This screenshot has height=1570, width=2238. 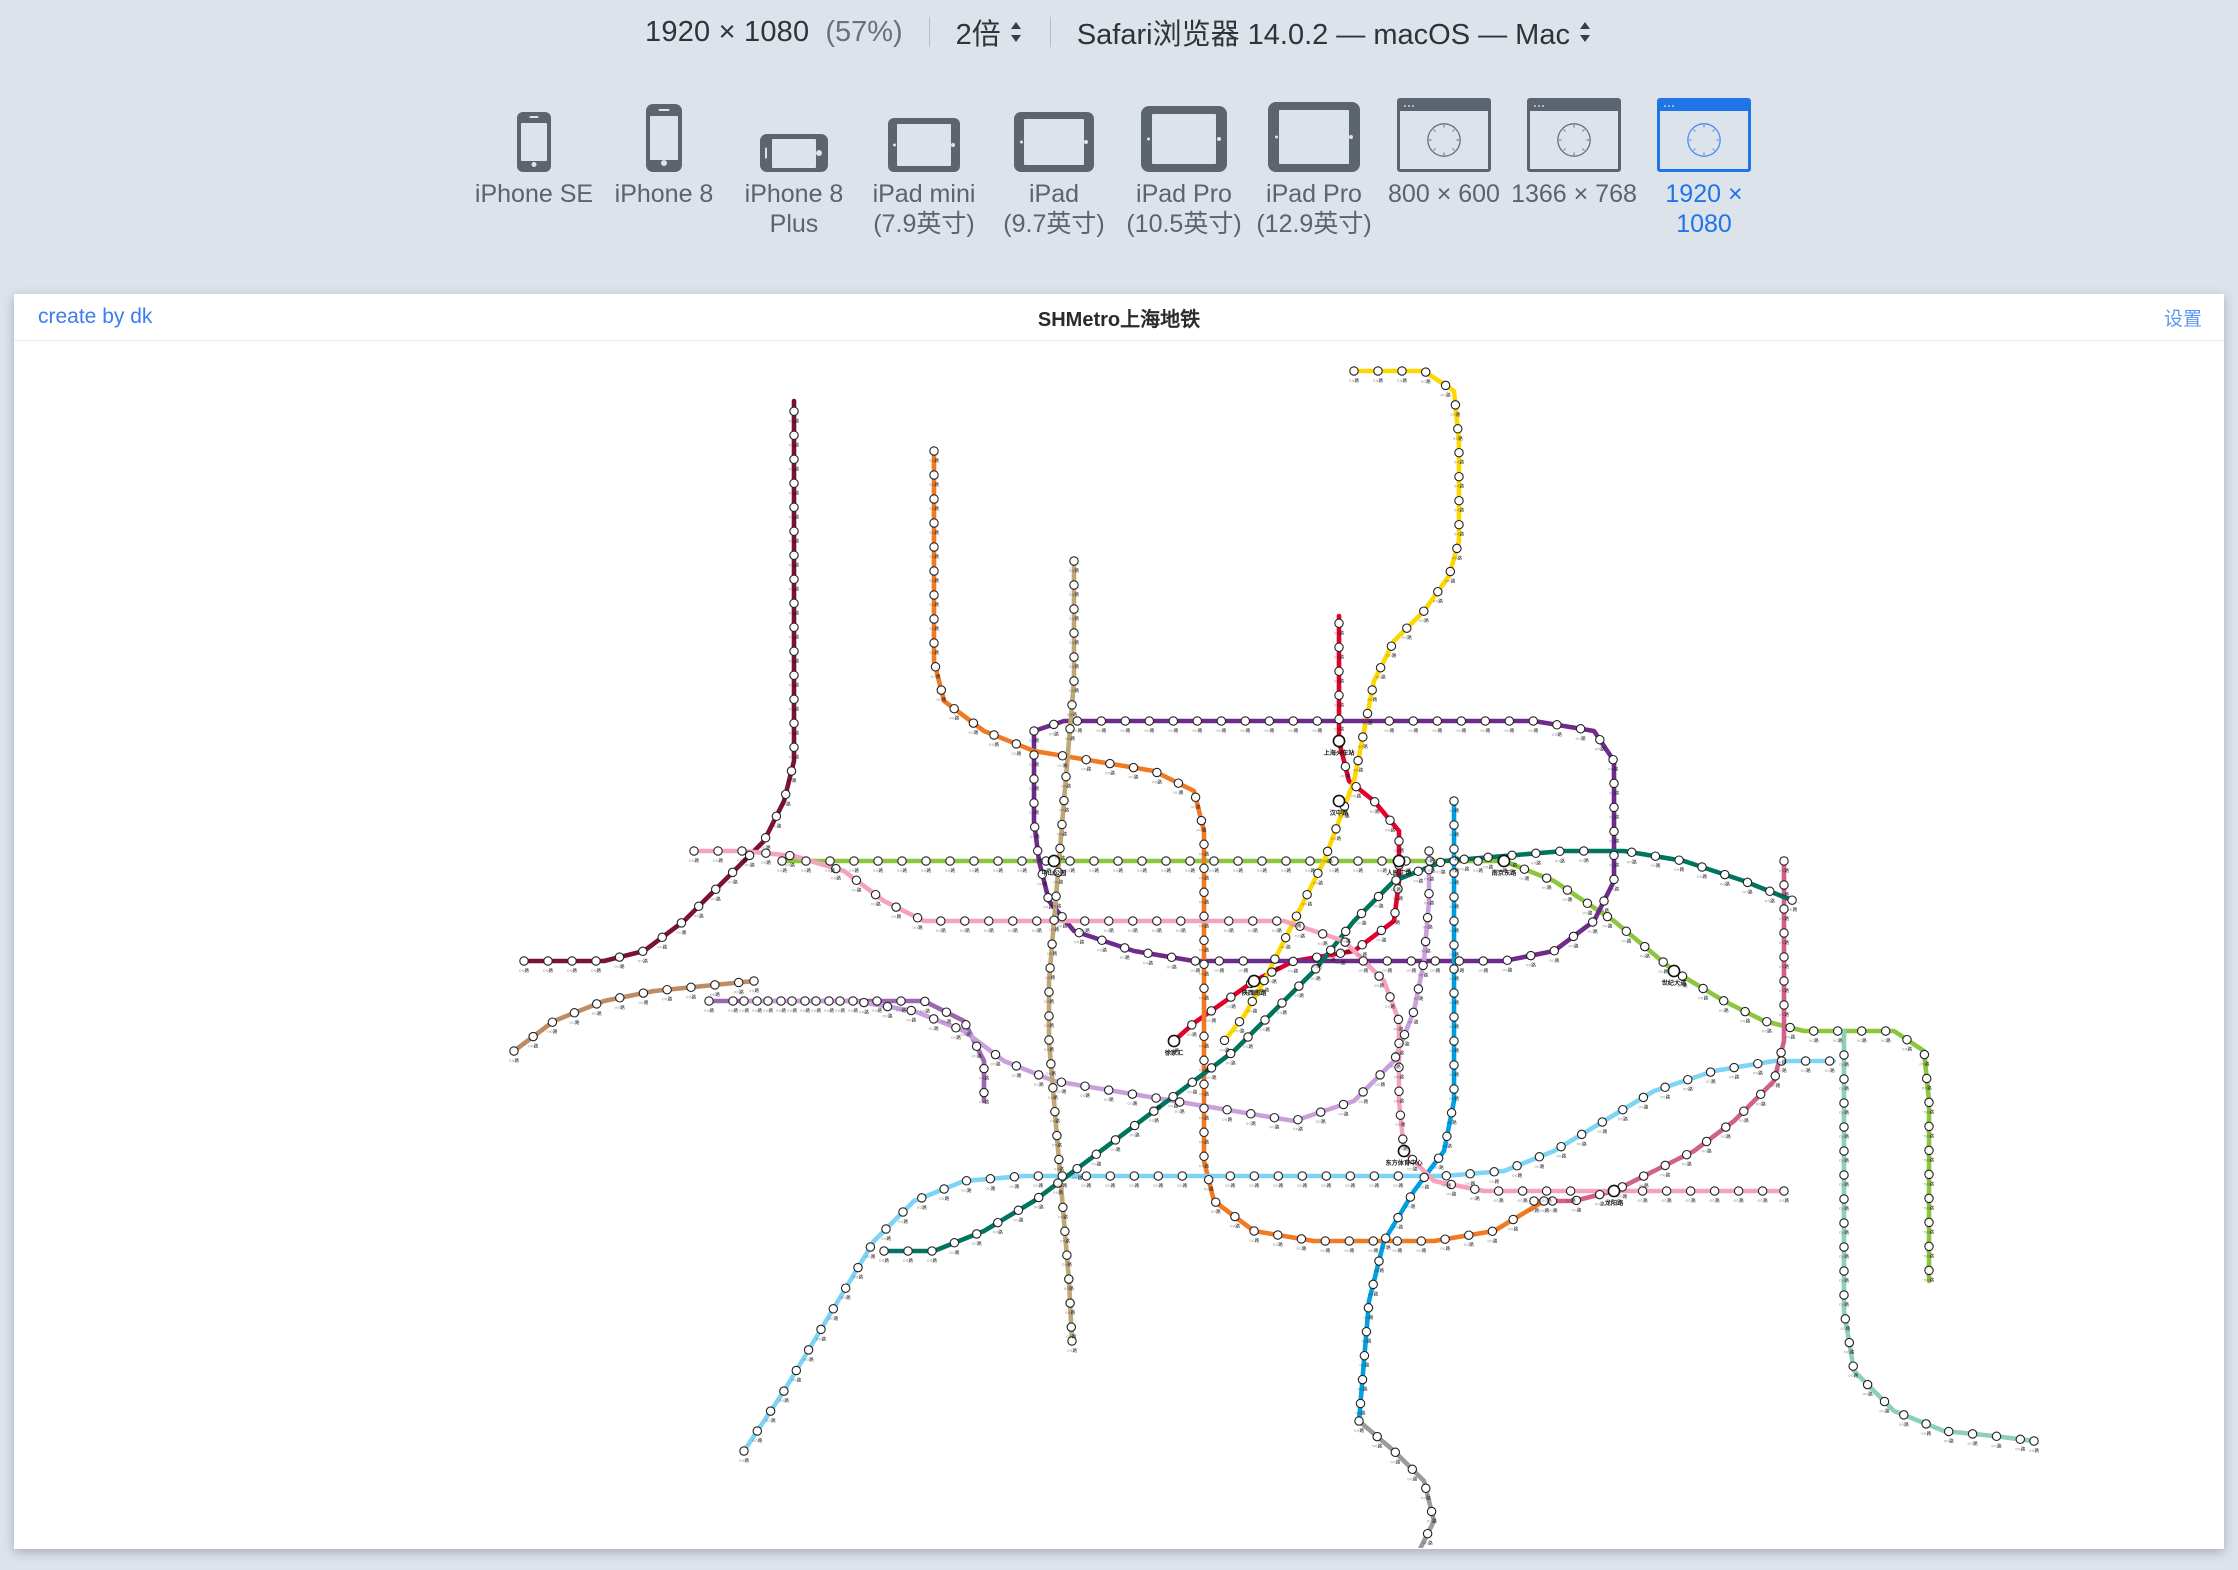 I want to click on device-preset-ipad-pro-105: iPad Pro (10.5英寸), so click(x=1184, y=155).